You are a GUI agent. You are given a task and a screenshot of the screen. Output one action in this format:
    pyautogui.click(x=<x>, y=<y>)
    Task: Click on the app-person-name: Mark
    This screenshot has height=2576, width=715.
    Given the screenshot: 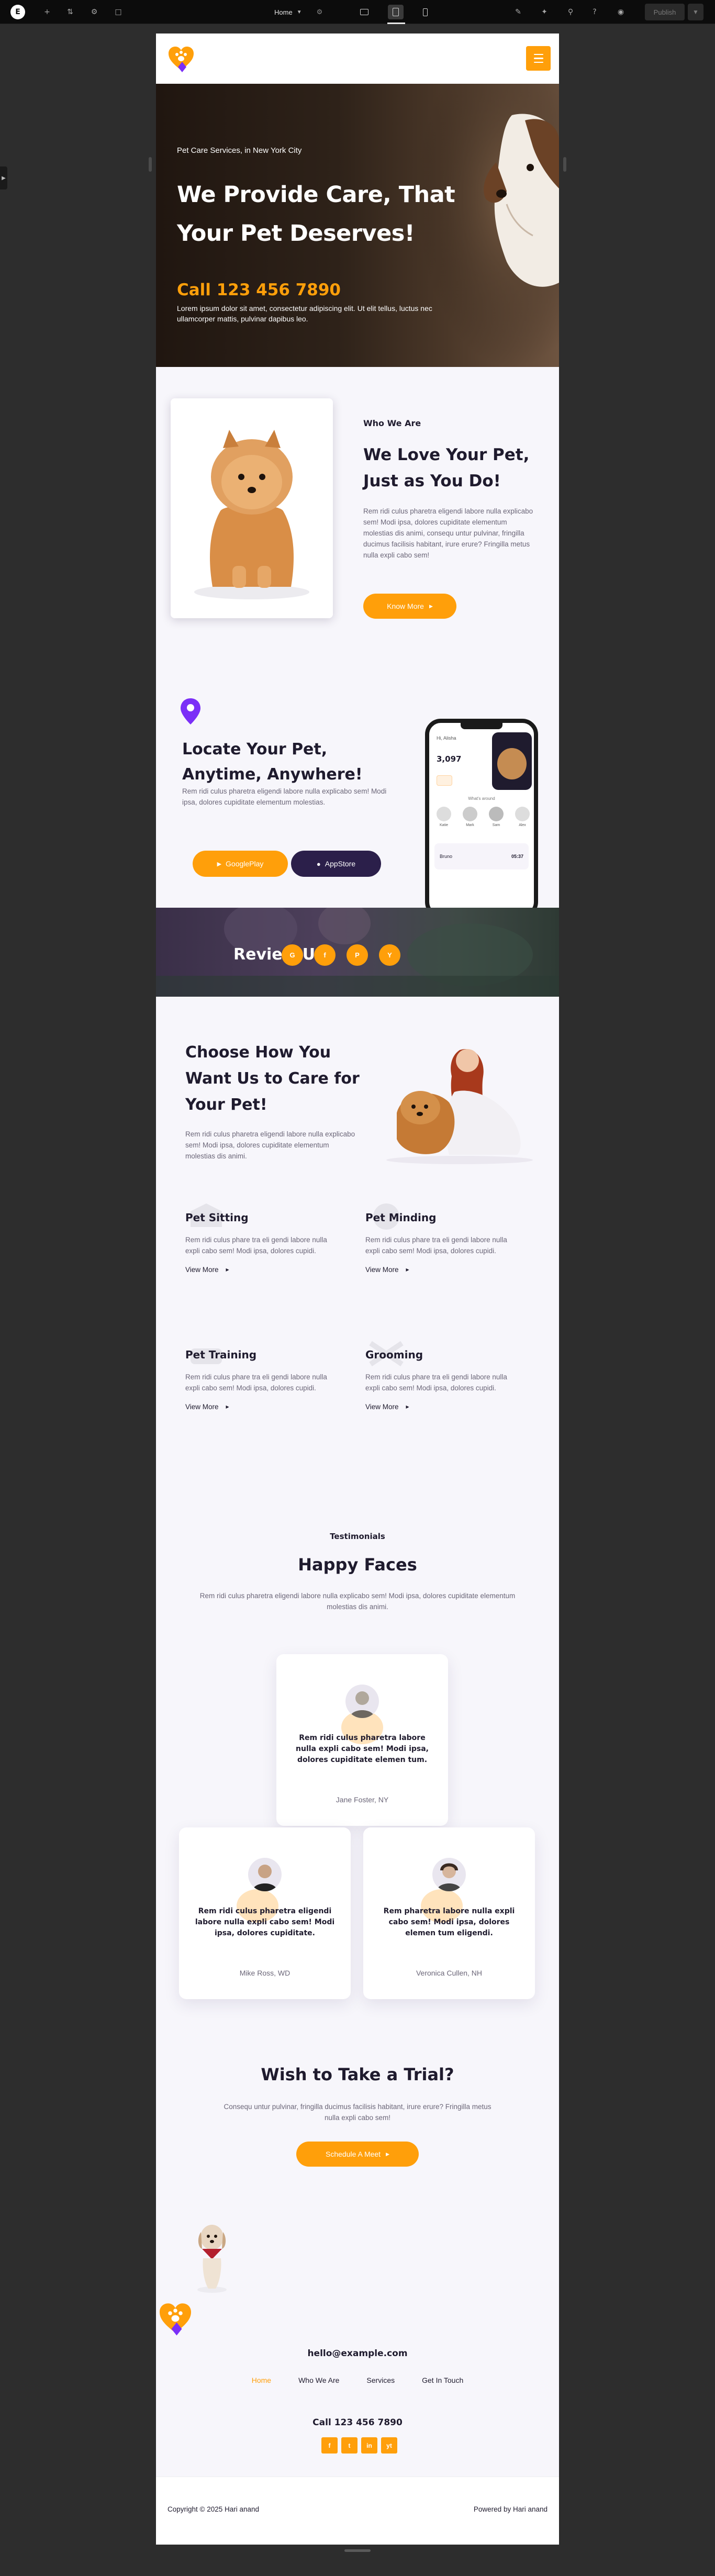 What is the action you would take?
    pyautogui.click(x=470, y=825)
    